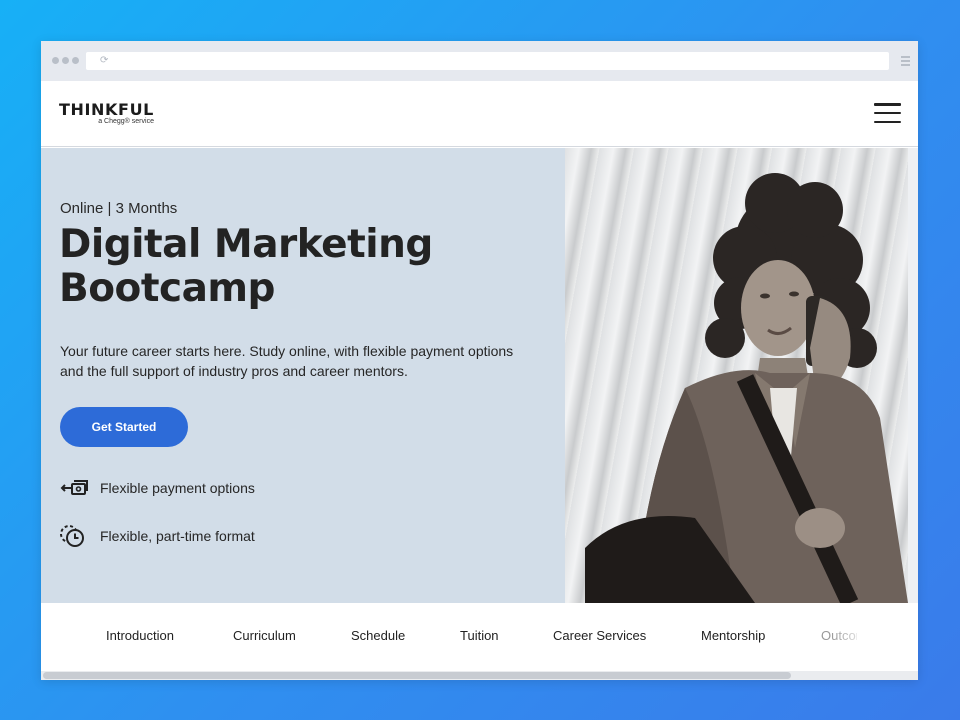  What do you see at coordinates (177, 488) in the screenshot?
I see `feature-label: Flexible payment options` at bounding box center [177, 488].